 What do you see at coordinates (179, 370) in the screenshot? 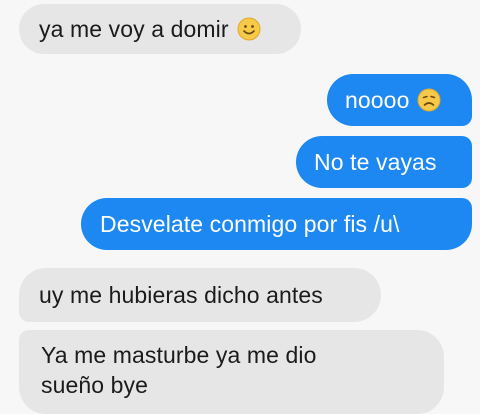
I see `message-text: Ya me masturbe ya me dio sueño bye` at bounding box center [179, 370].